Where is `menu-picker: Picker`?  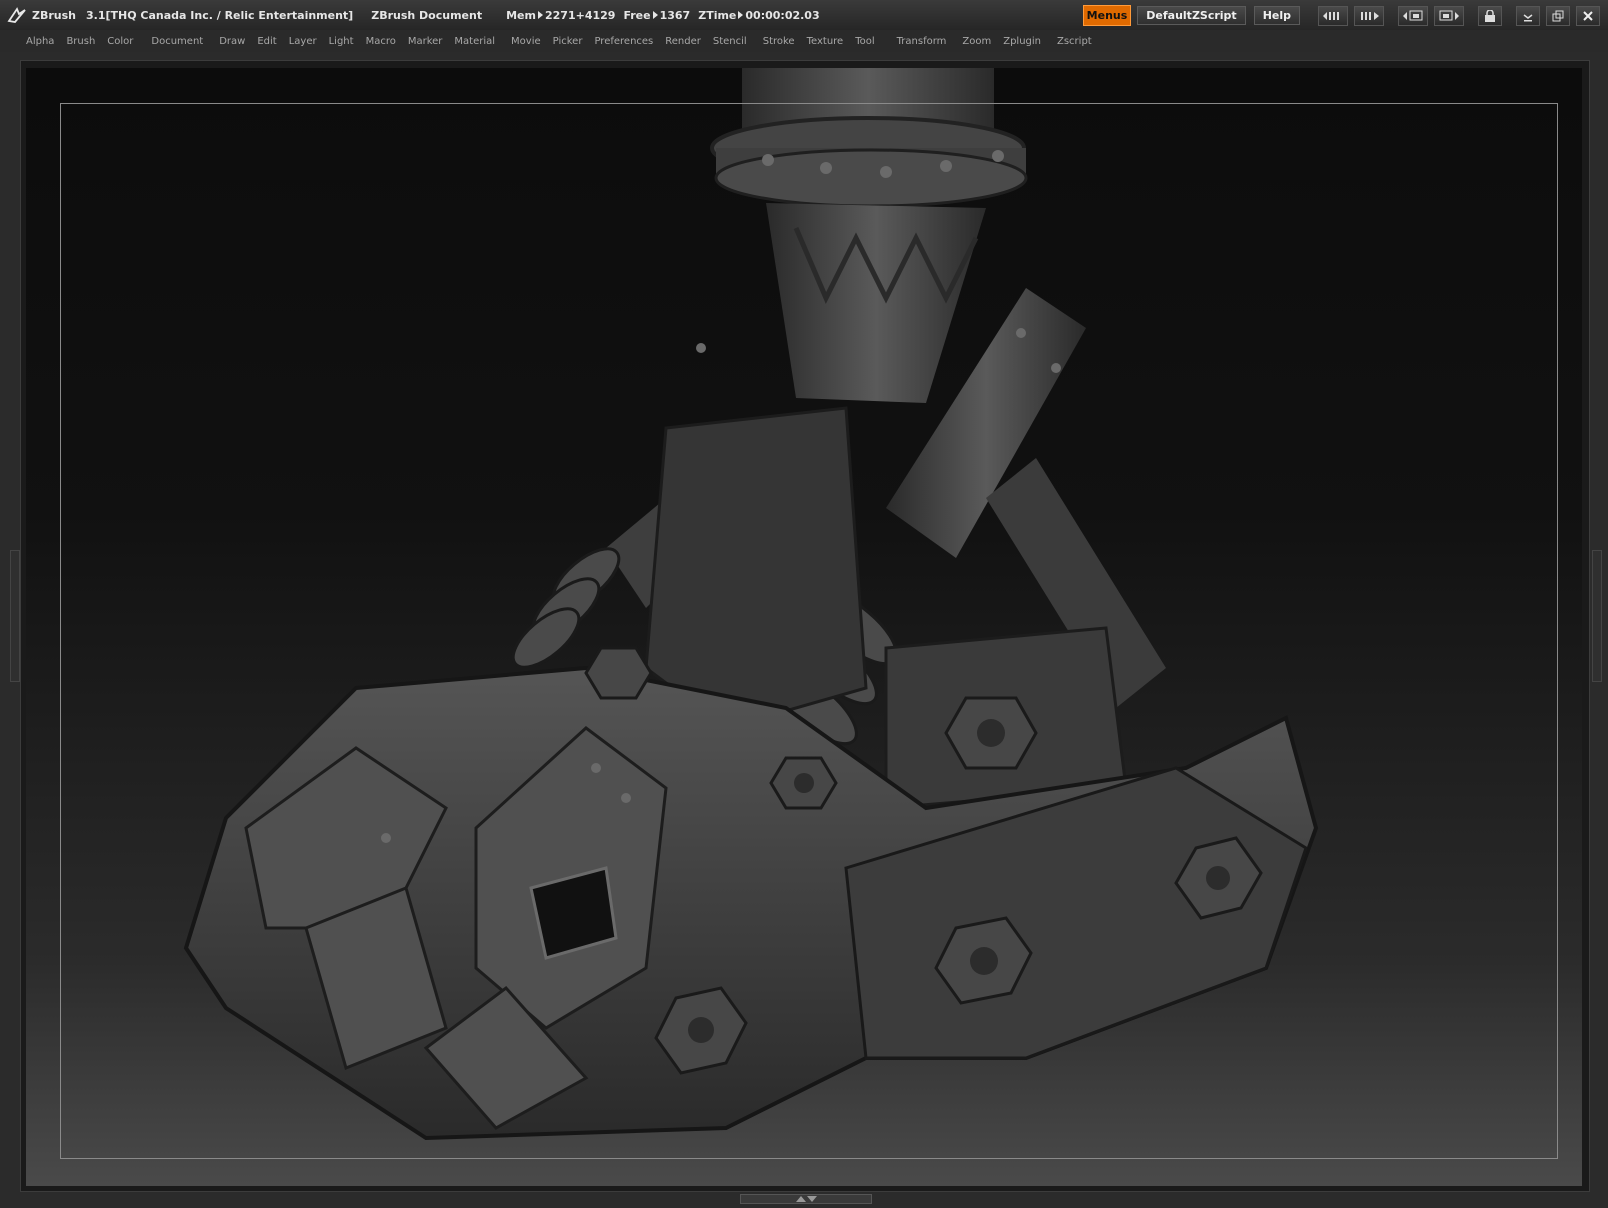
menu-picker: Picker is located at coordinates (568, 41).